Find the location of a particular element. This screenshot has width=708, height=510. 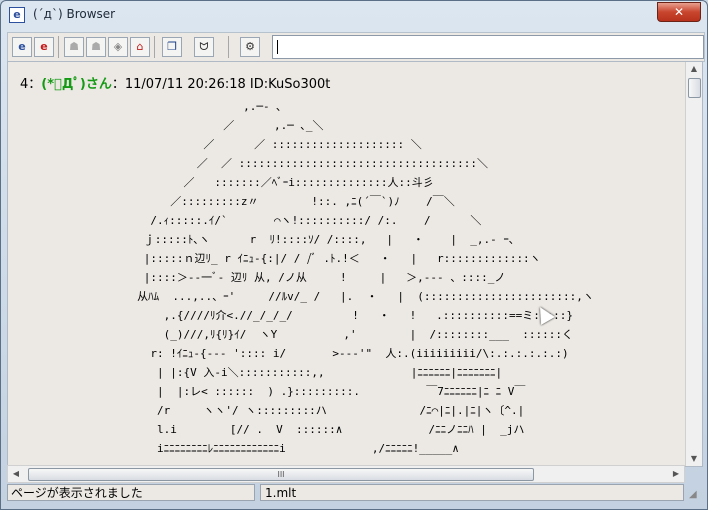

open-red-icon: e is located at coordinates (44, 47).